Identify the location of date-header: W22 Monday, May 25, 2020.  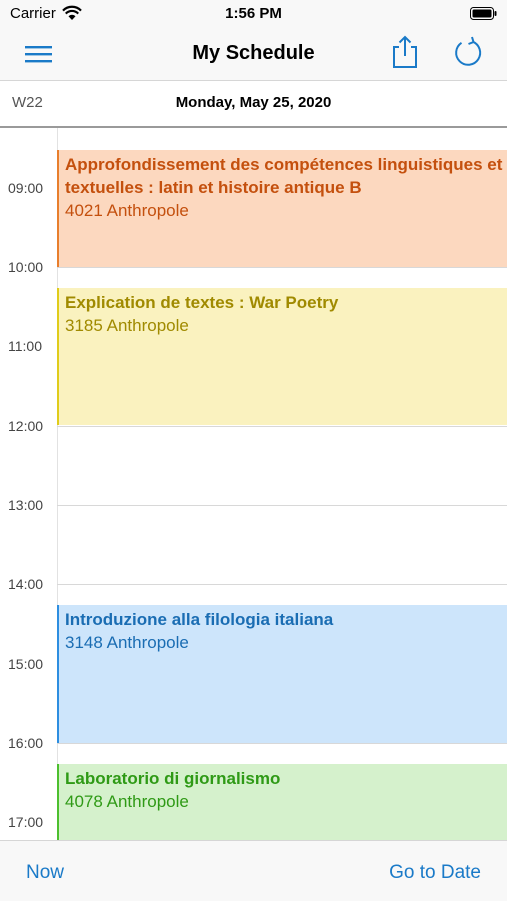
(253, 104).